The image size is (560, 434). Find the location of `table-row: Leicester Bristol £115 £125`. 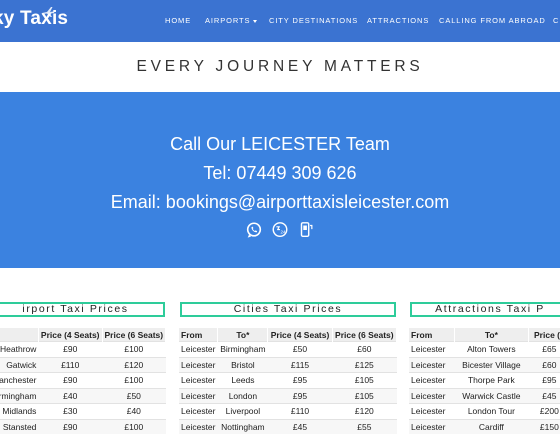

table-row: Leicester Bristol £115 £125 is located at coordinates (288, 364).